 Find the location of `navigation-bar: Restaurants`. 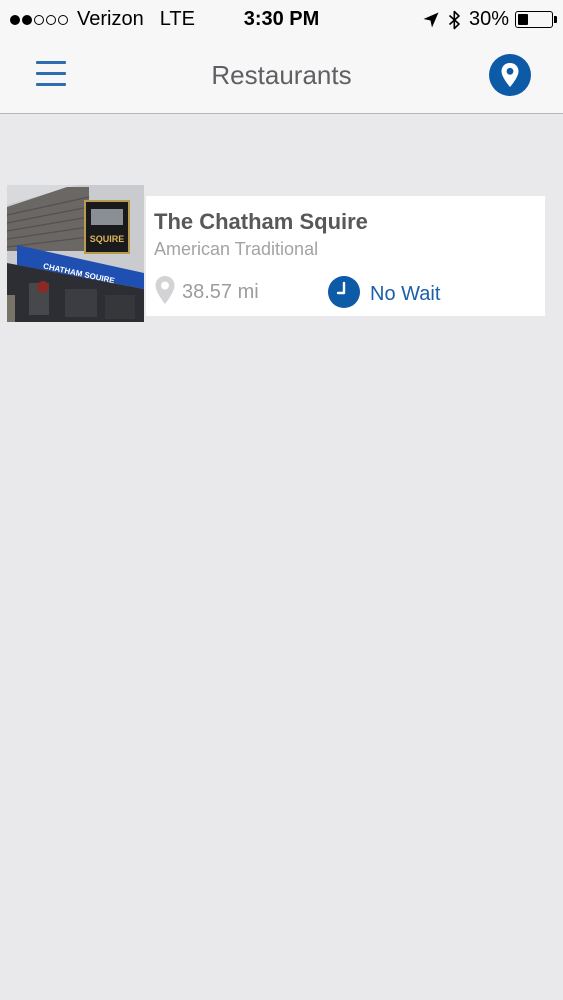

navigation-bar: Restaurants is located at coordinates (281, 77).